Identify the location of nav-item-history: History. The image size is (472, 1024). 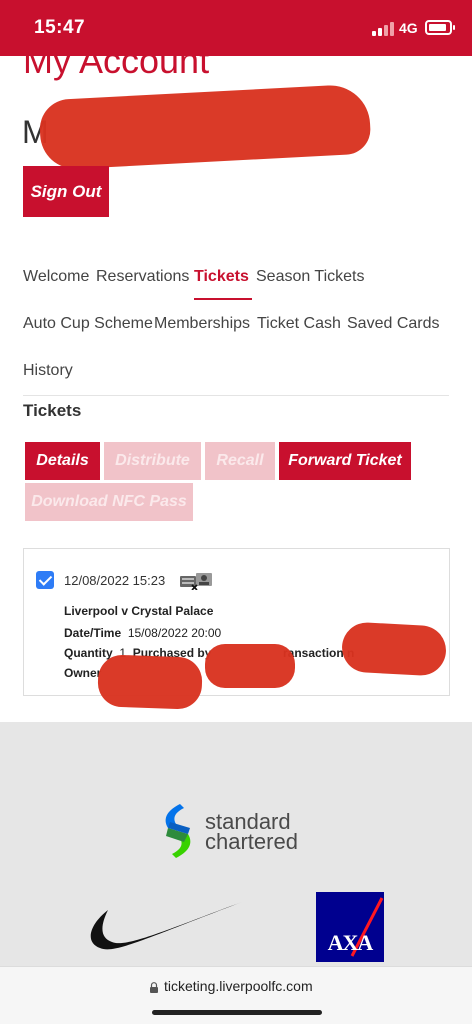
(48, 371).